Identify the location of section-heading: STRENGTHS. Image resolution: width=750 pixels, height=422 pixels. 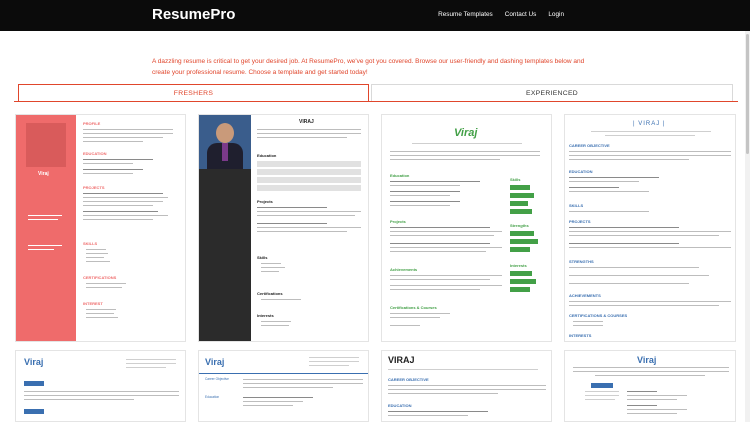
(581, 261).